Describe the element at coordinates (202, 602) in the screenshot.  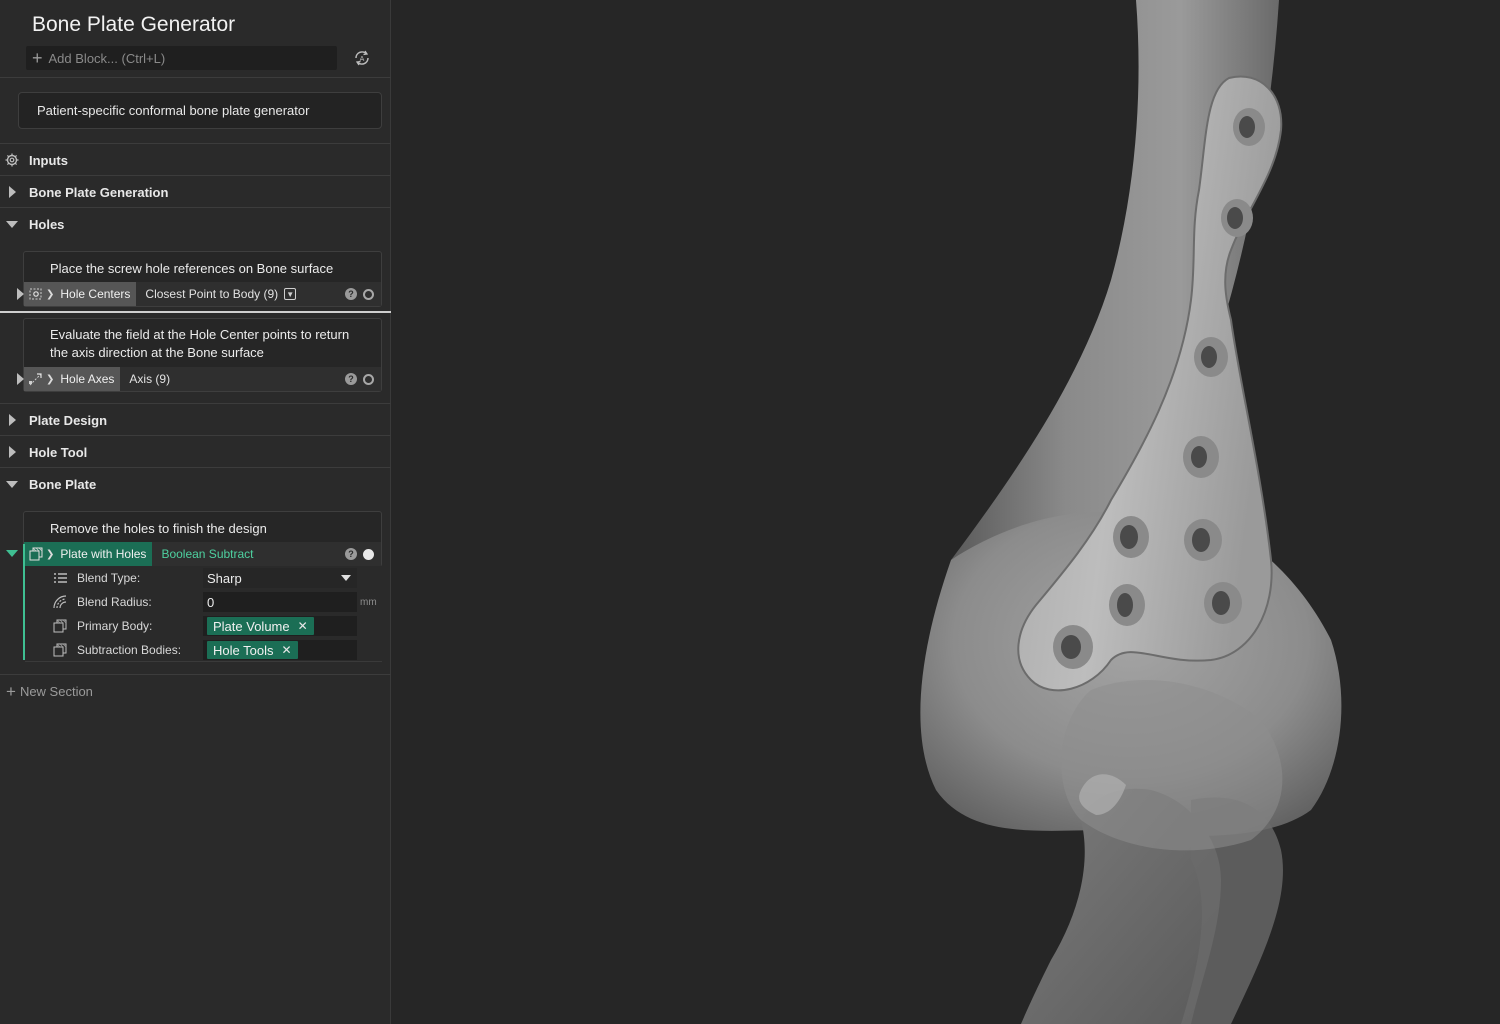
I see `param-blend-radius: Blend Radius: 0 mm` at that location.